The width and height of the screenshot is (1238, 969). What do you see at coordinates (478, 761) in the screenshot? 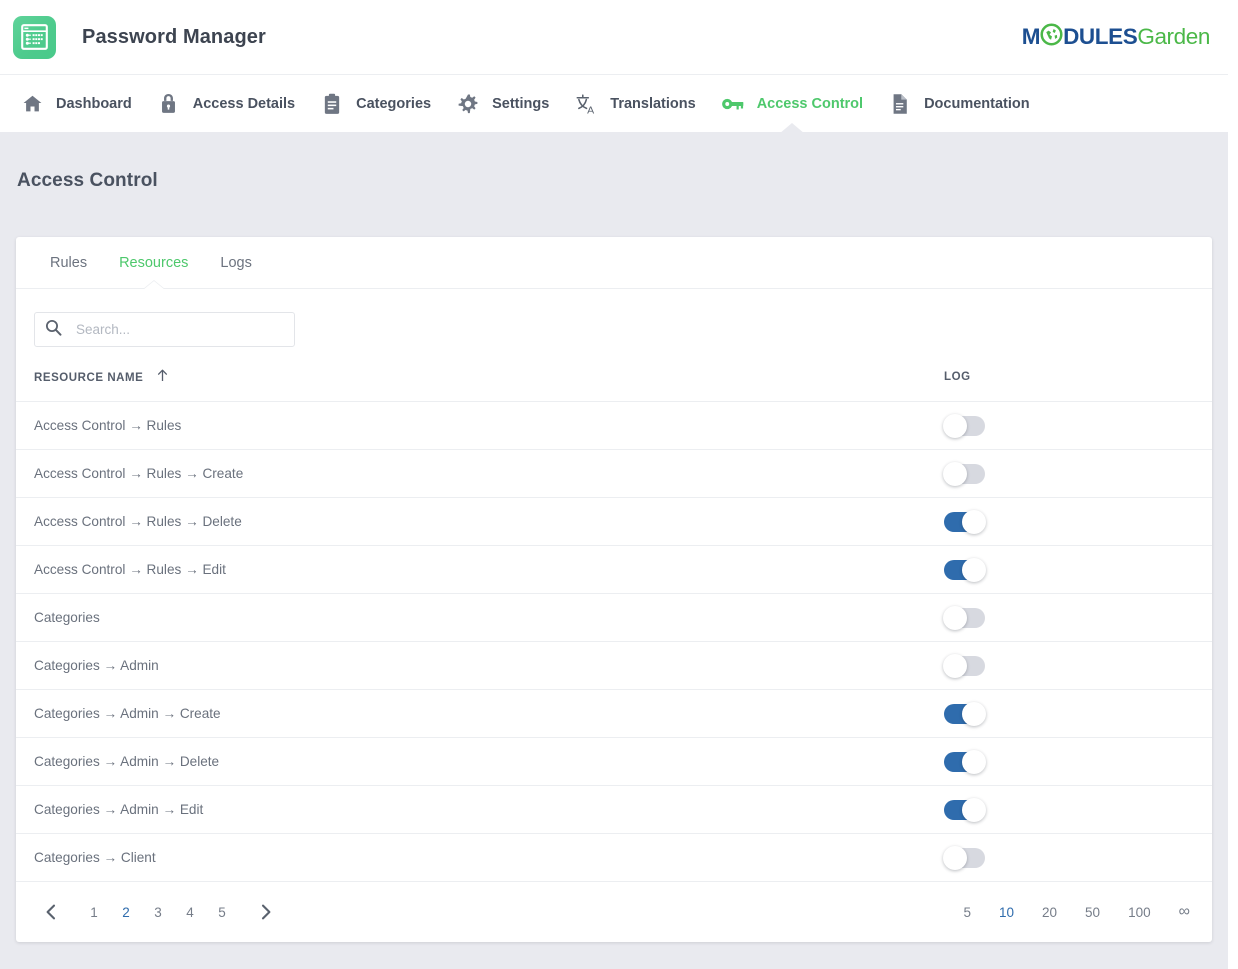
I see `resource-name-cell: Categories → Admin → Delete` at bounding box center [478, 761].